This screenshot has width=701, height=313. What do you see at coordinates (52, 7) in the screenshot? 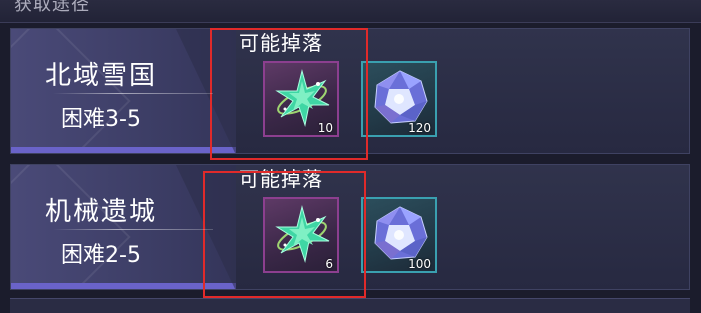
I see `section-title: 获取途径` at bounding box center [52, 7].